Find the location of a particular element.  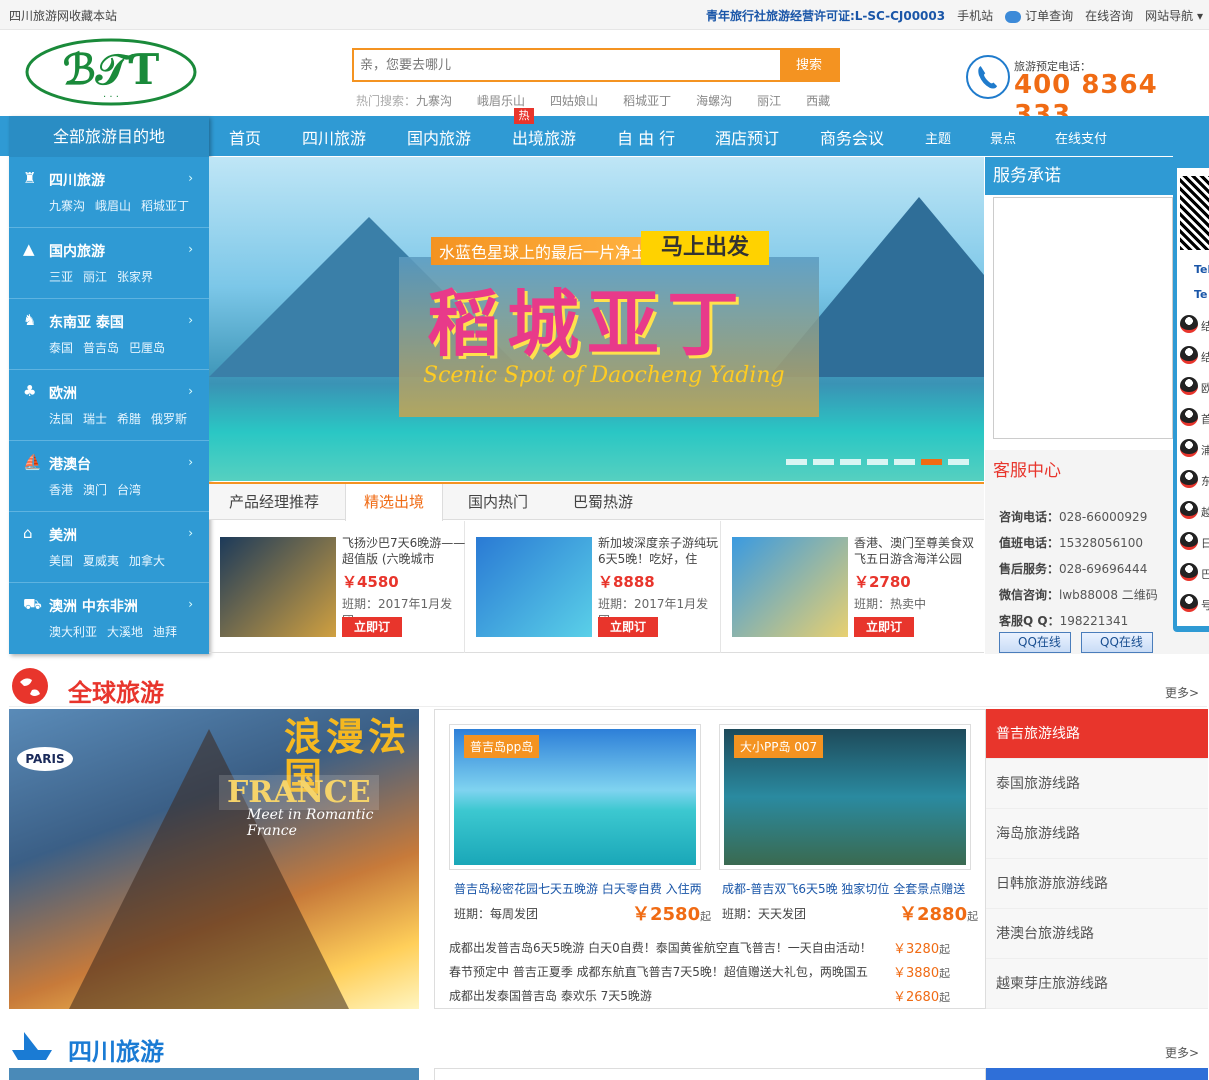

hot-search-item: 稻城亚丁 is located at coordinates (647, 100).